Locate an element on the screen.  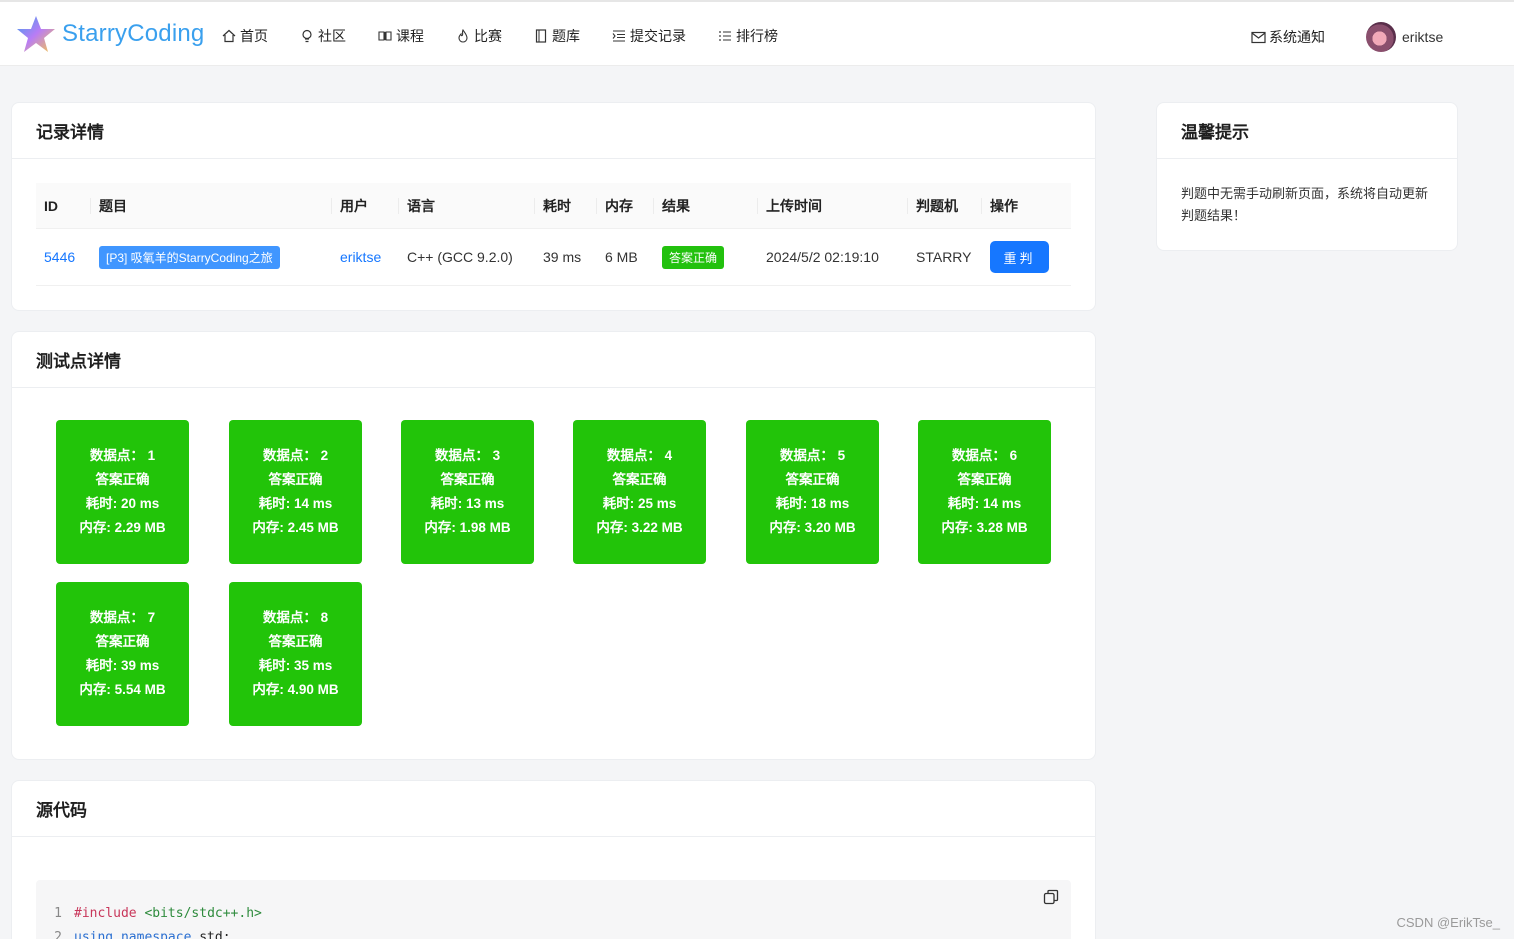
tips-card: 温馨提示 判题中无需手动刷新页面，系统将自动更新判题结果！ is located at coordinates (1307, 176).